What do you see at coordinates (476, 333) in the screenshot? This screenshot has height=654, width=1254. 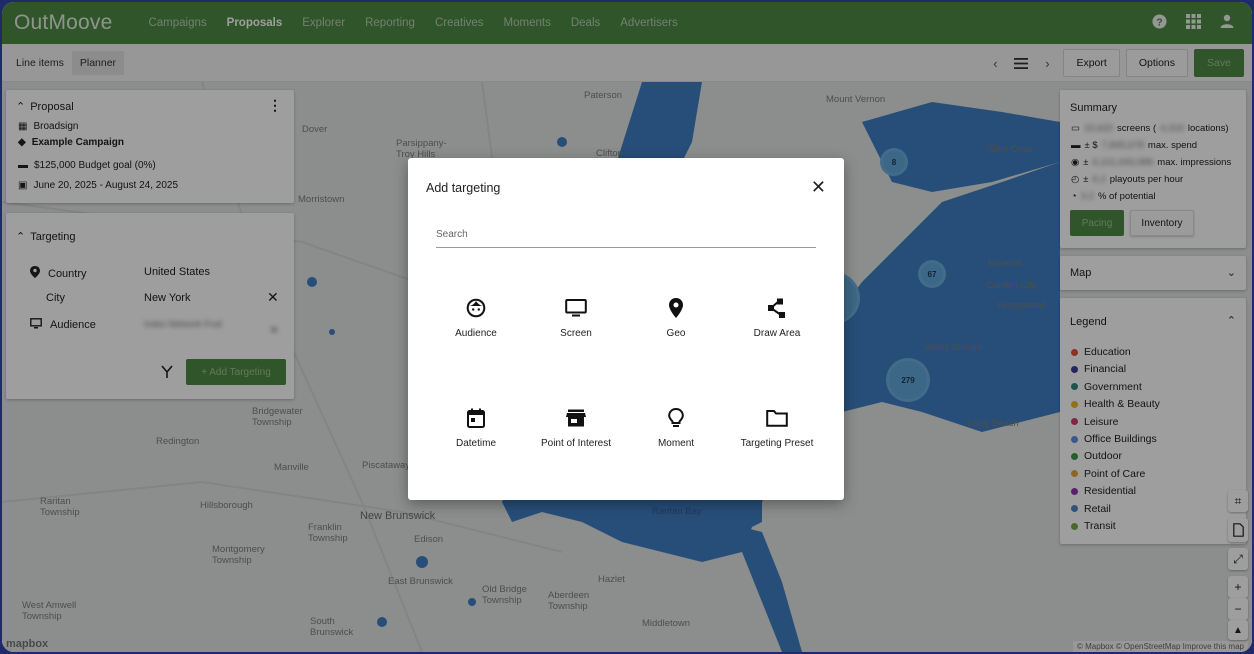 I see `option-label: Audience` at bounding box center [476, 333].